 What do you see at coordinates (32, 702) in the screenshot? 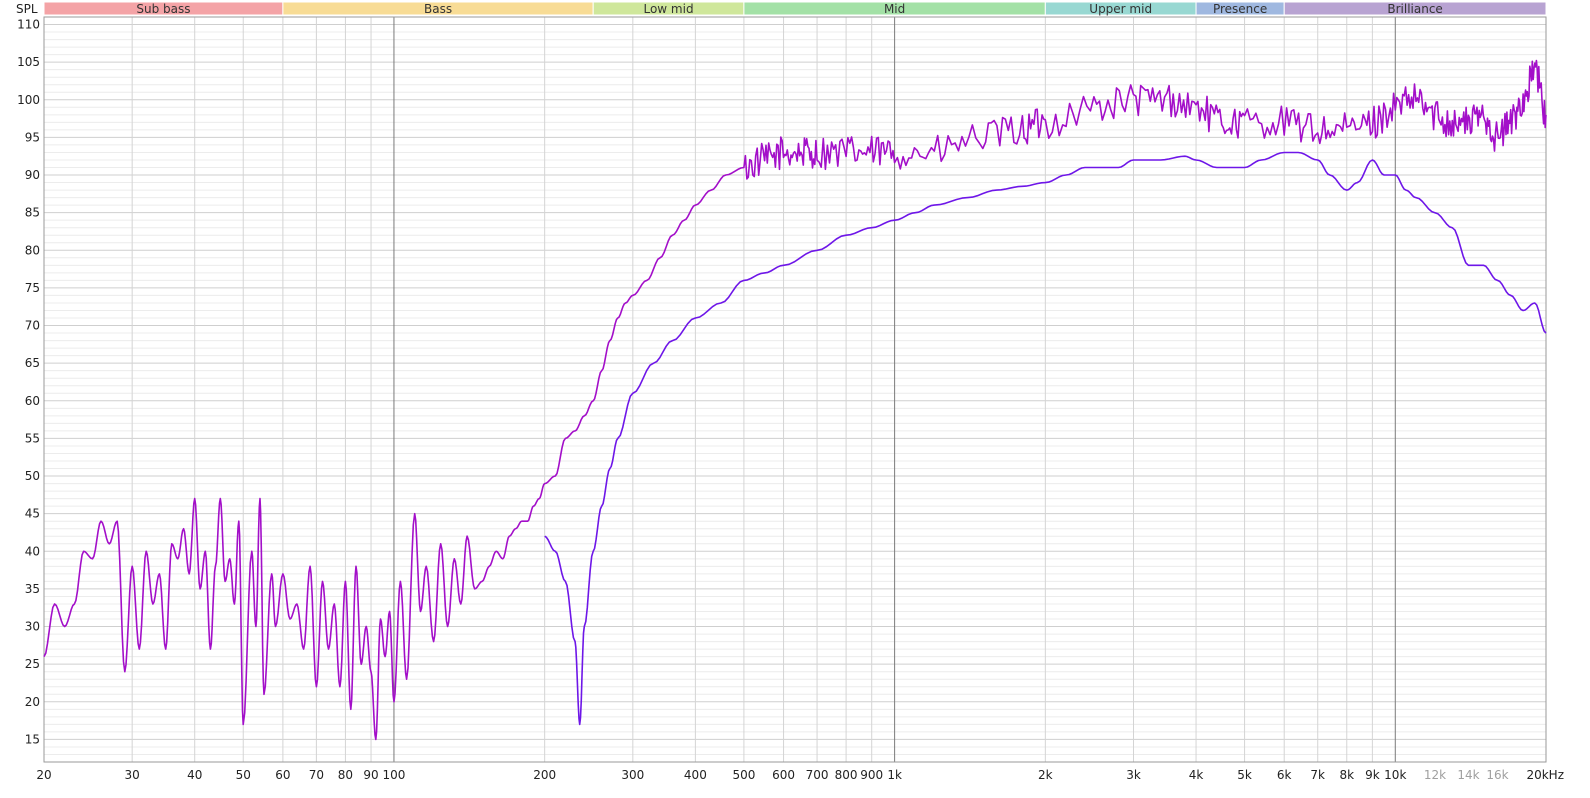
I see `y-tick-label: 20` at bounding box center [32, 702].